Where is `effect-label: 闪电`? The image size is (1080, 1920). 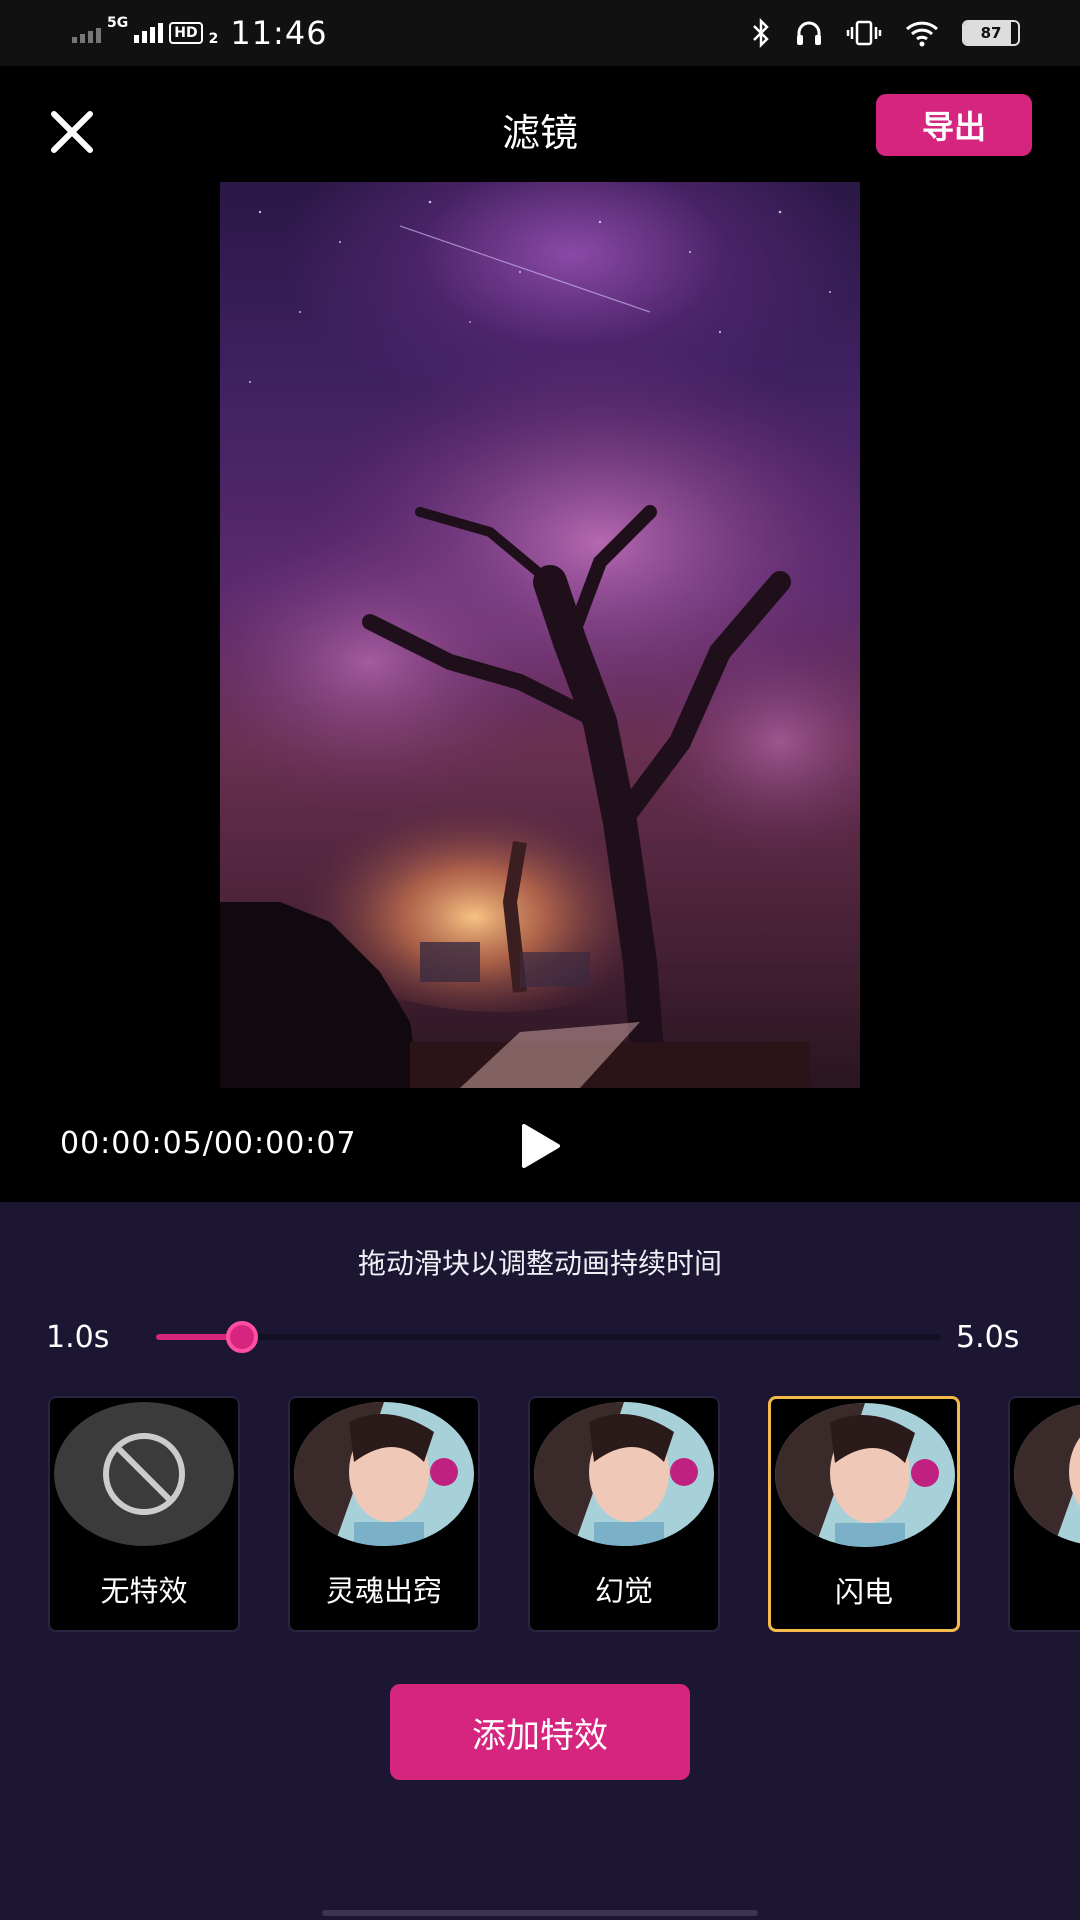
effect-label: 闪电 is located at coordinates (863, 1592).